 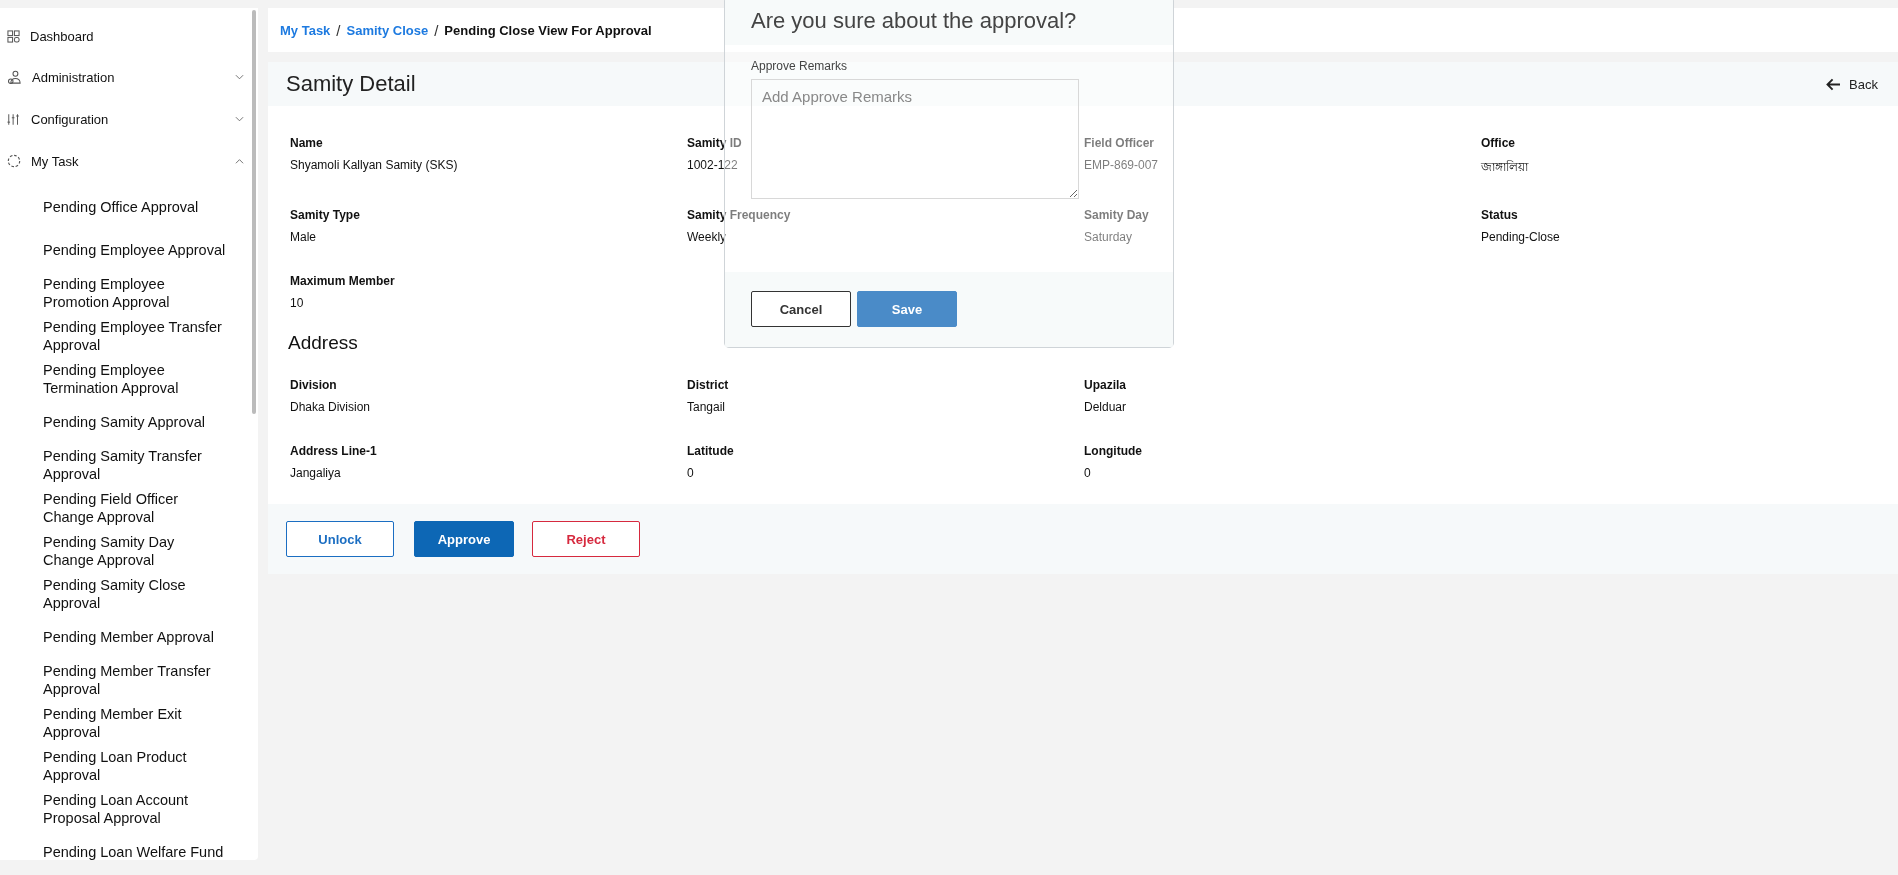 I want to click on sidebar-subitem: Pending Member Transfer Approval, so click(x=129, y=679).